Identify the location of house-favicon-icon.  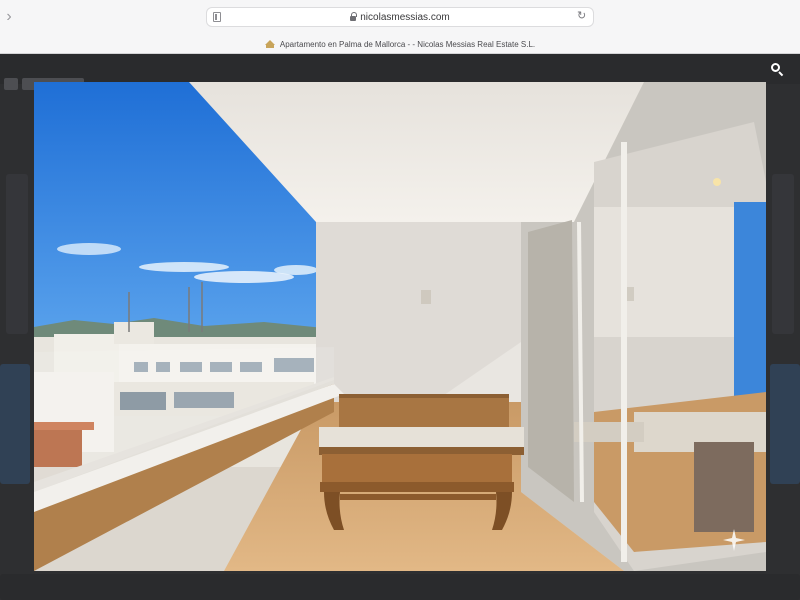
(269, 44).